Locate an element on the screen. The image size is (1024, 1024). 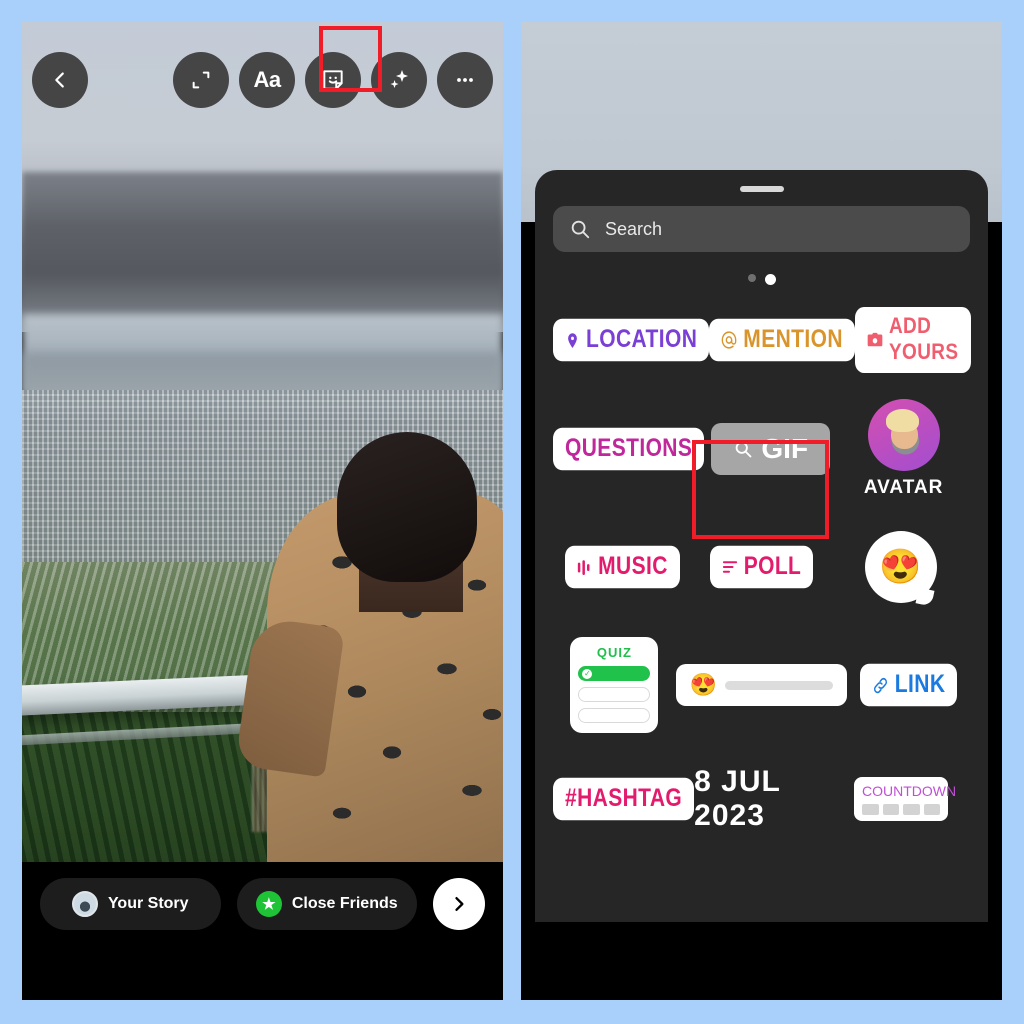
effects-tool-button is located at coordinates (399, 80).